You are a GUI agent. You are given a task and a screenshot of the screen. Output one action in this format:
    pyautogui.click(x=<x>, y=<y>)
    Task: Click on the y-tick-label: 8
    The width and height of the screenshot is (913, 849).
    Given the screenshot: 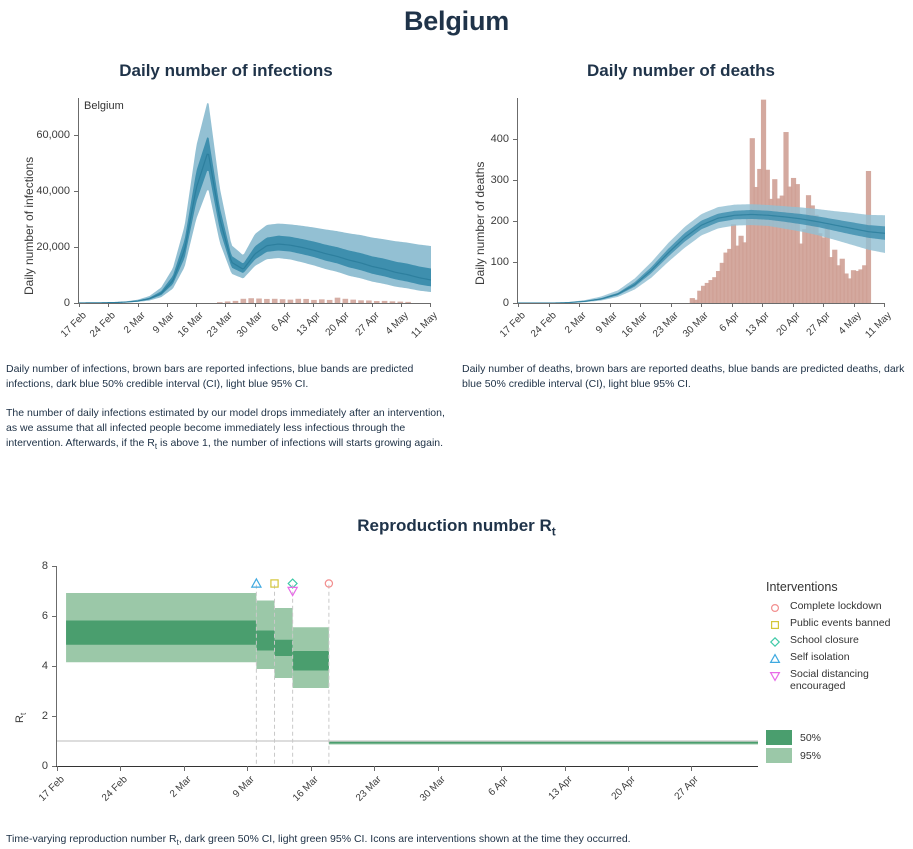 What is the action you would take?
    pyautogui.click(x=44, y=566)
    